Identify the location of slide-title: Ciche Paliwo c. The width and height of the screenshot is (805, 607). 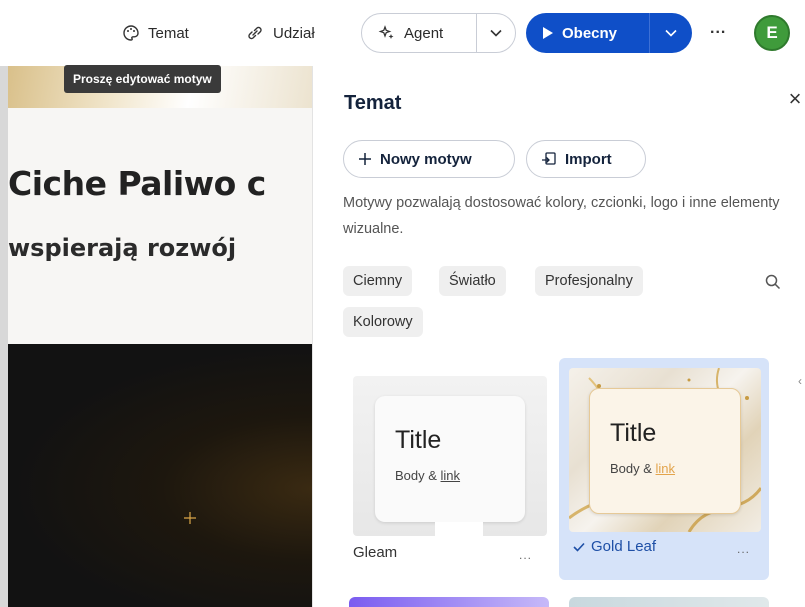
(137, 183).